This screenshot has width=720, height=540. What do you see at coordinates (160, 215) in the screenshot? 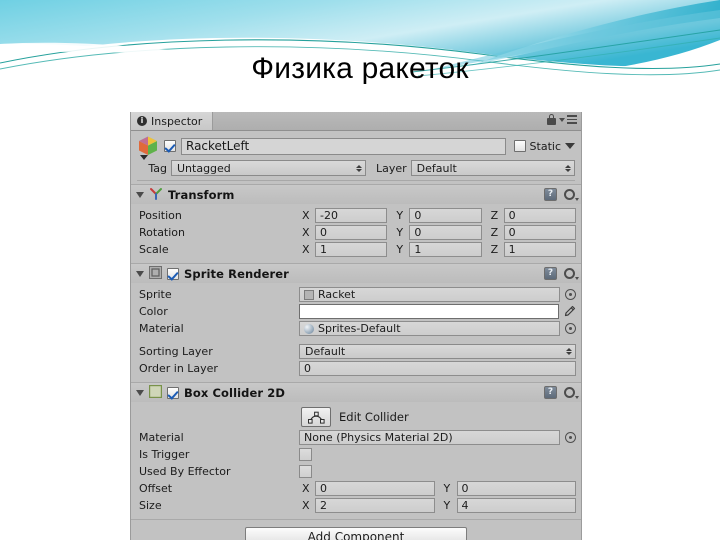
I see `position-label: Position` at bounding box center [160, 215].